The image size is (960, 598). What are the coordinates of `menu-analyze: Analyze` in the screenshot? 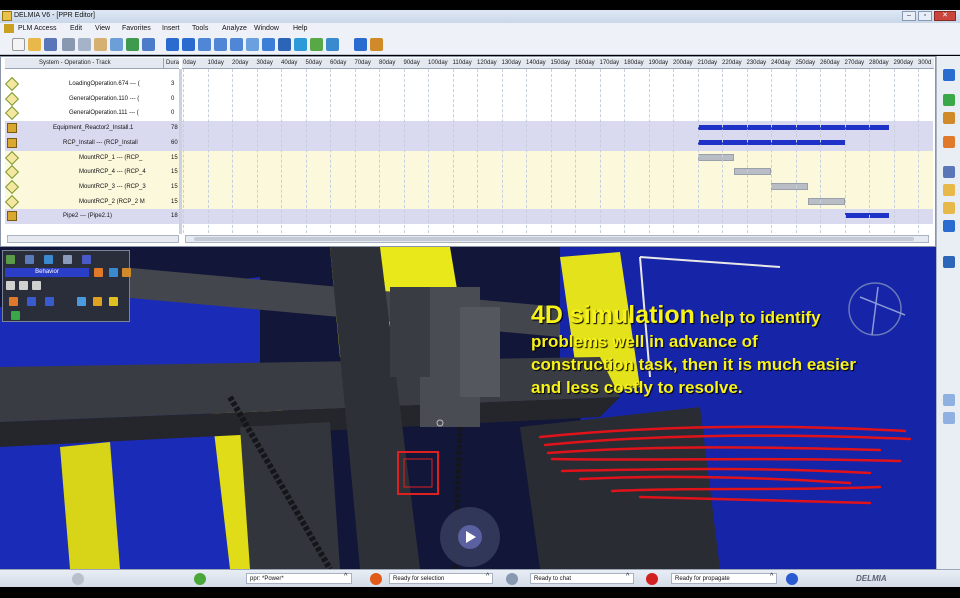 It's located at (234, 28).